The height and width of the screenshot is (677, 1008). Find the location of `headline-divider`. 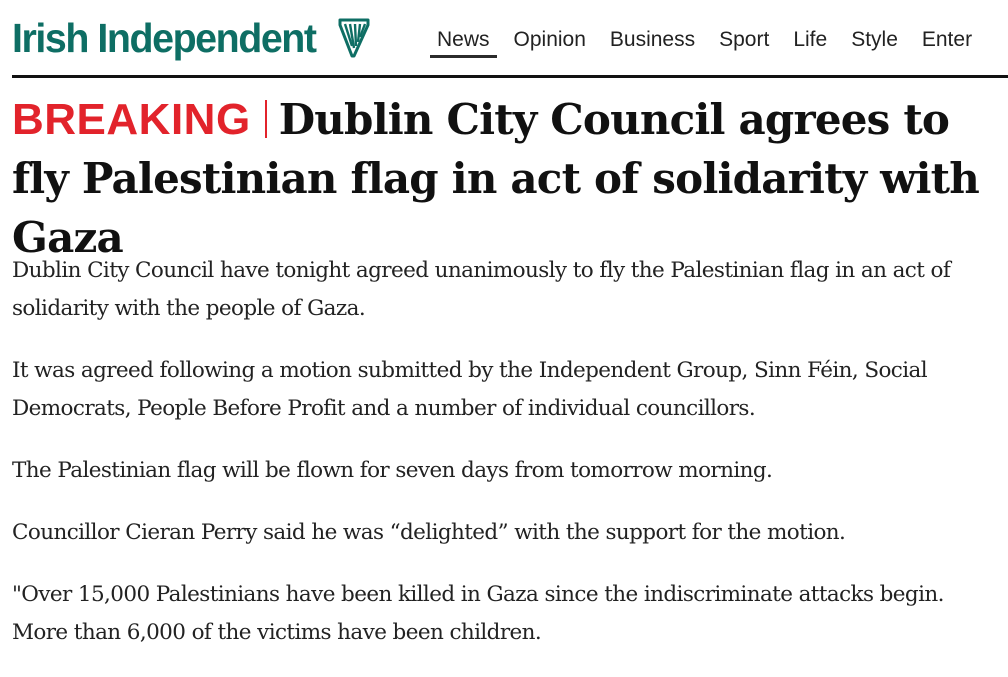

headline-divider is located at coordinates (265, 119).